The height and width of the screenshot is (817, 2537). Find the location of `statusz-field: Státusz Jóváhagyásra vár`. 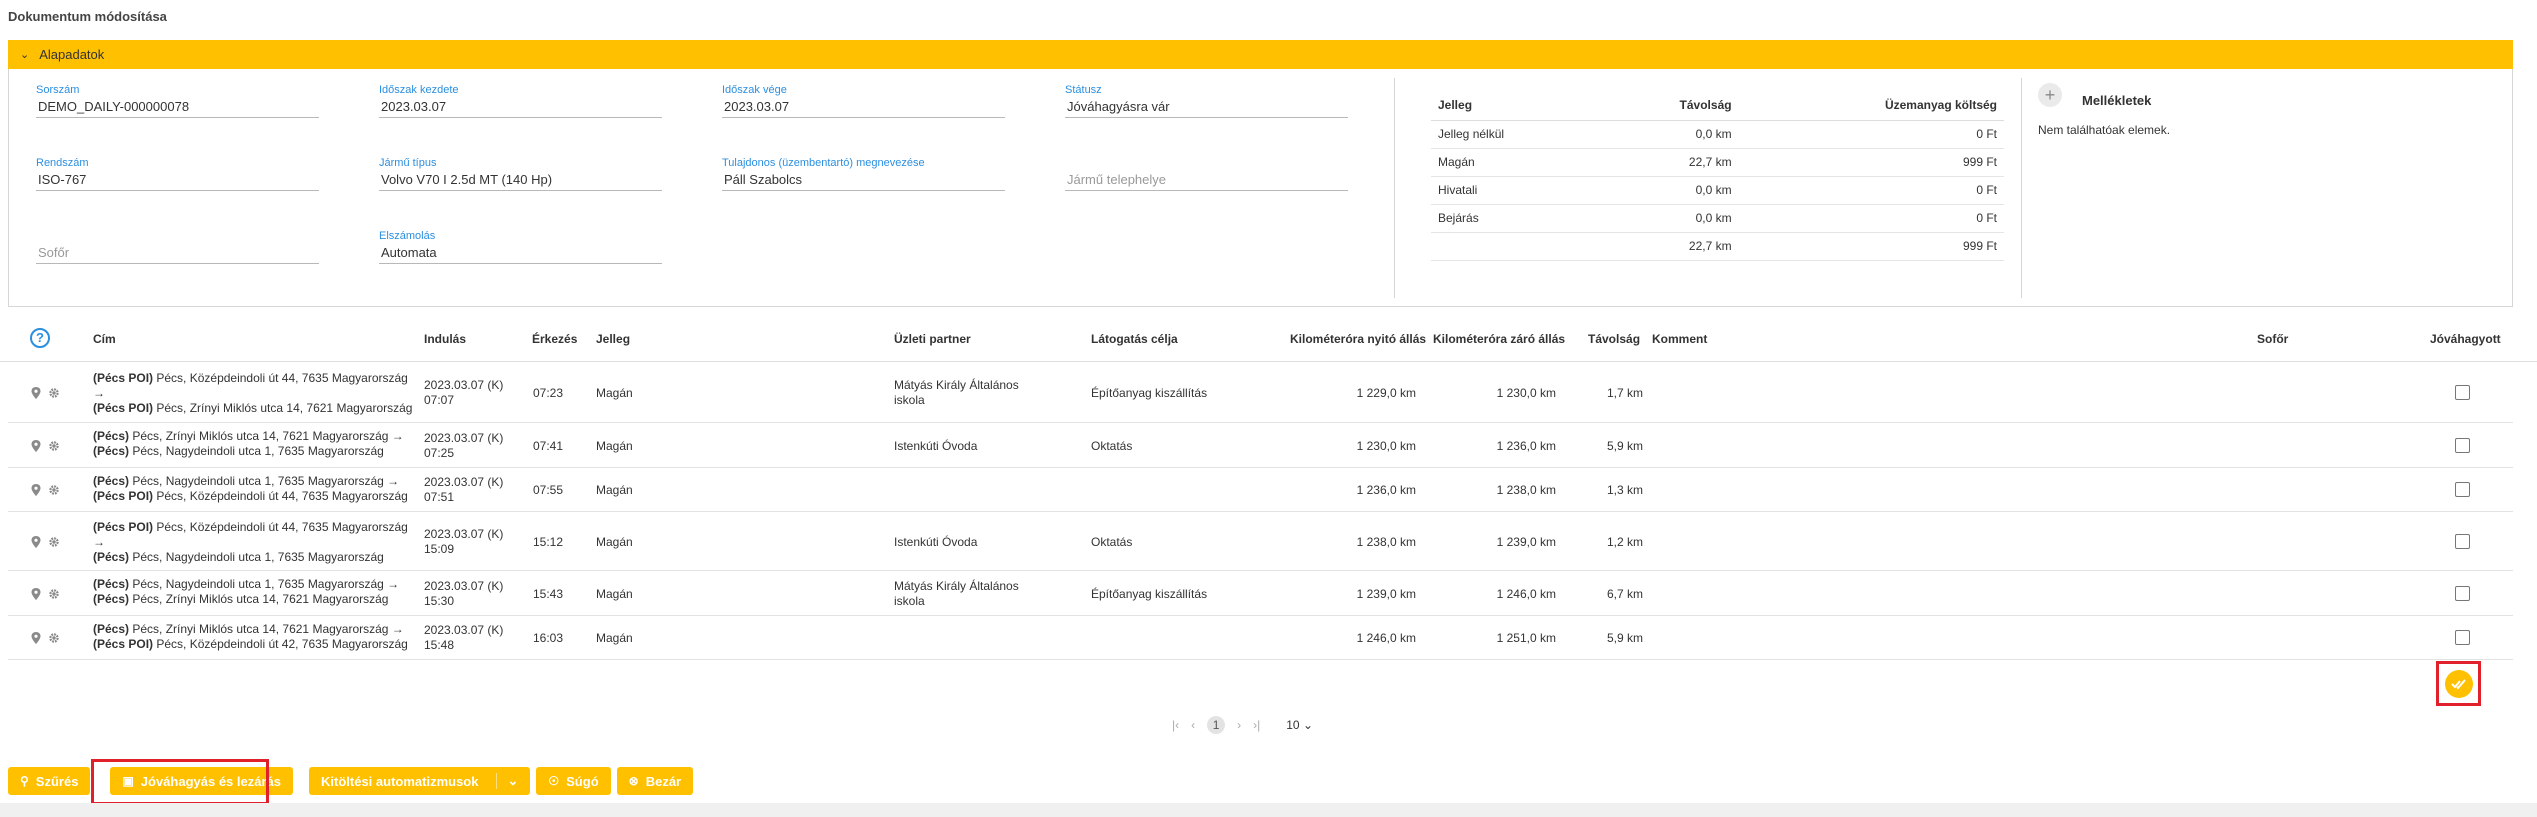

statusz-field: Státusz Jóváhagyásra vár is located at coordinates (1206, 101).